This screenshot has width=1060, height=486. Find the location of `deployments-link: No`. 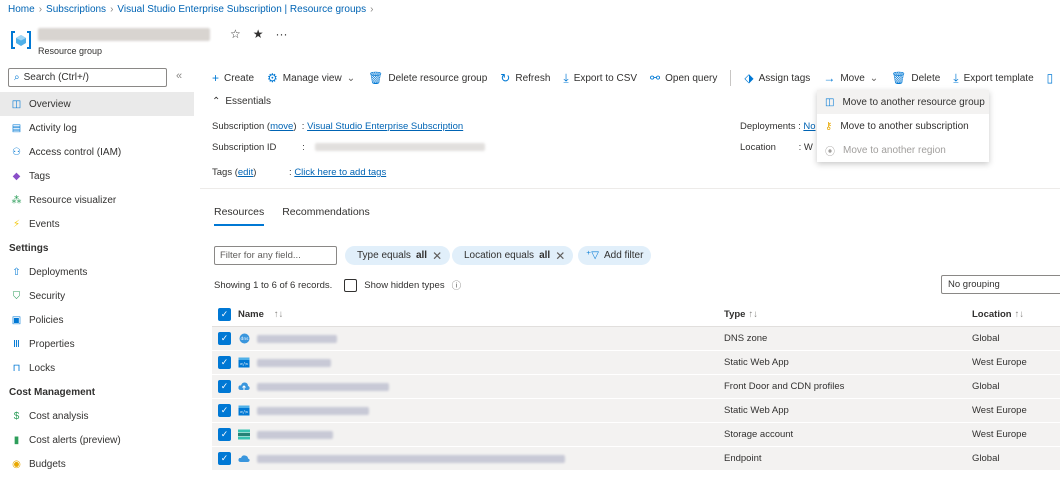

deployments-link: No is located at coordinates (809, 126).